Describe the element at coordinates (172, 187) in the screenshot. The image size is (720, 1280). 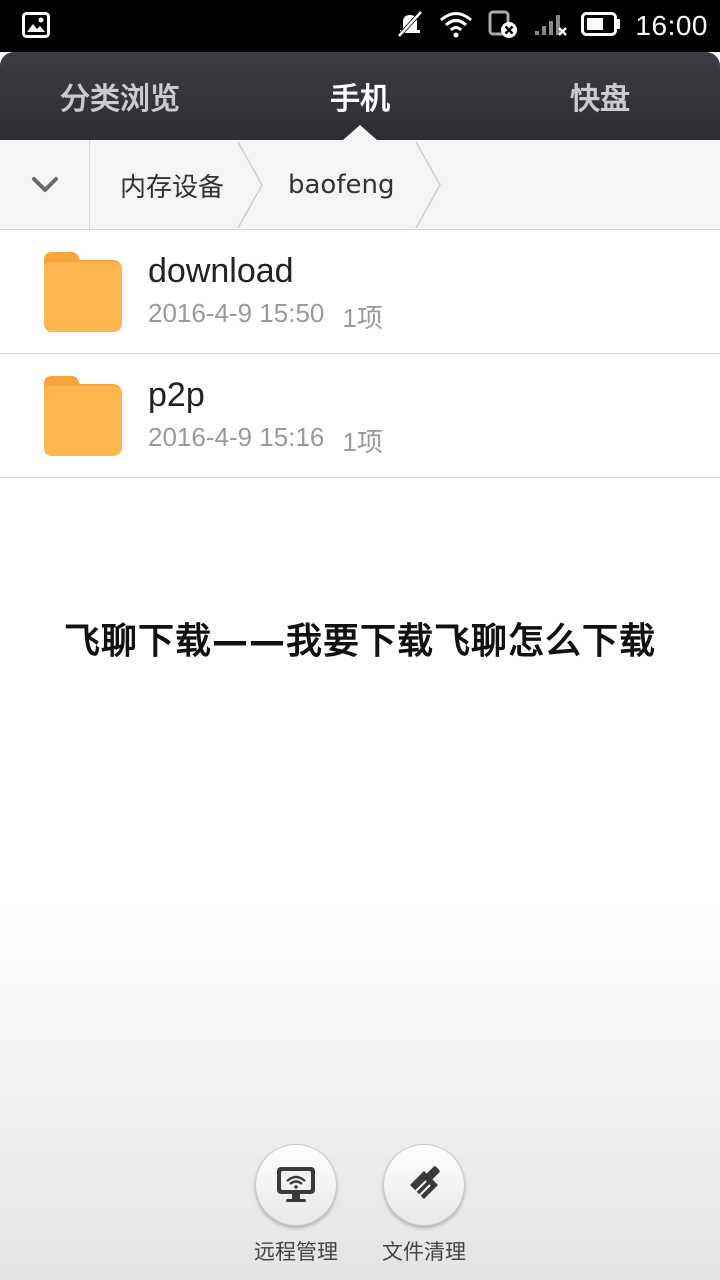
I see `breadcrumb-label: 内存设备` at that location.